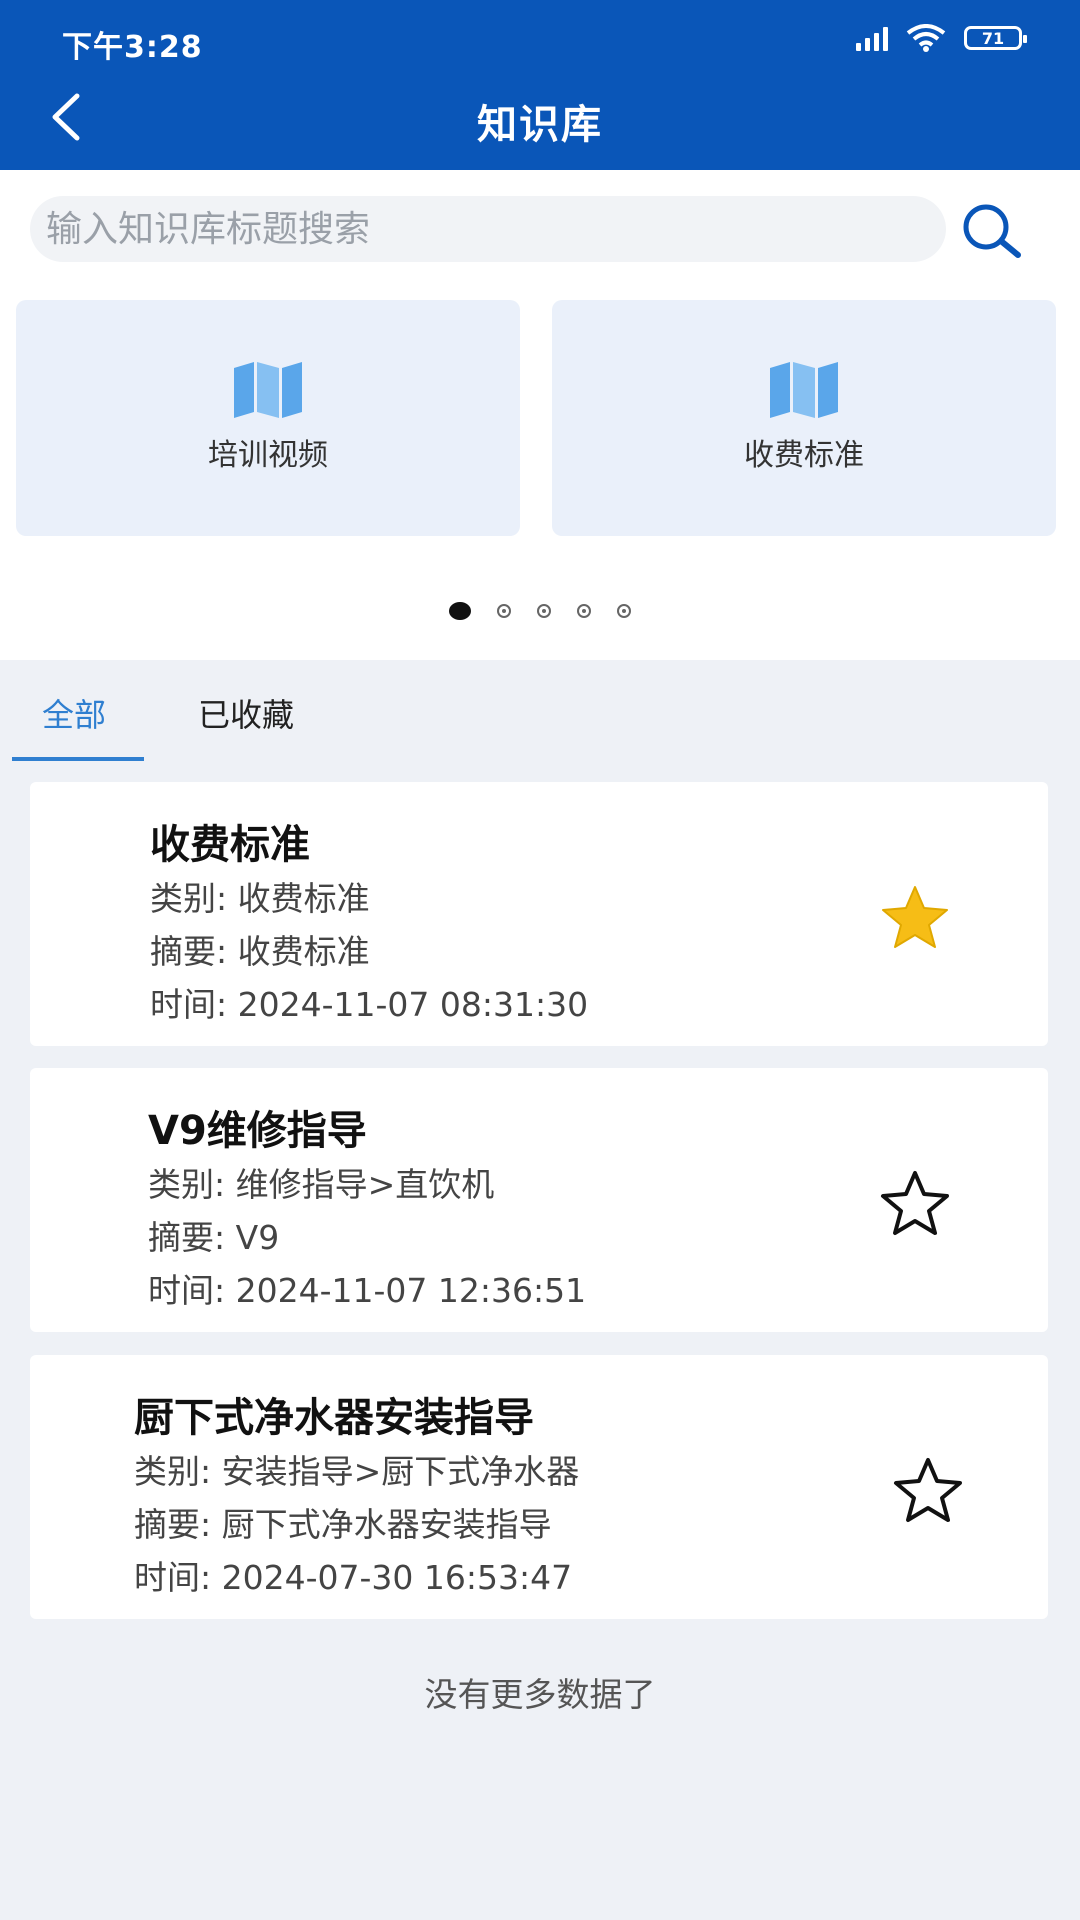 This screenshot has width=1080, height=1920. I want to click on search-field, so click(488, 229).